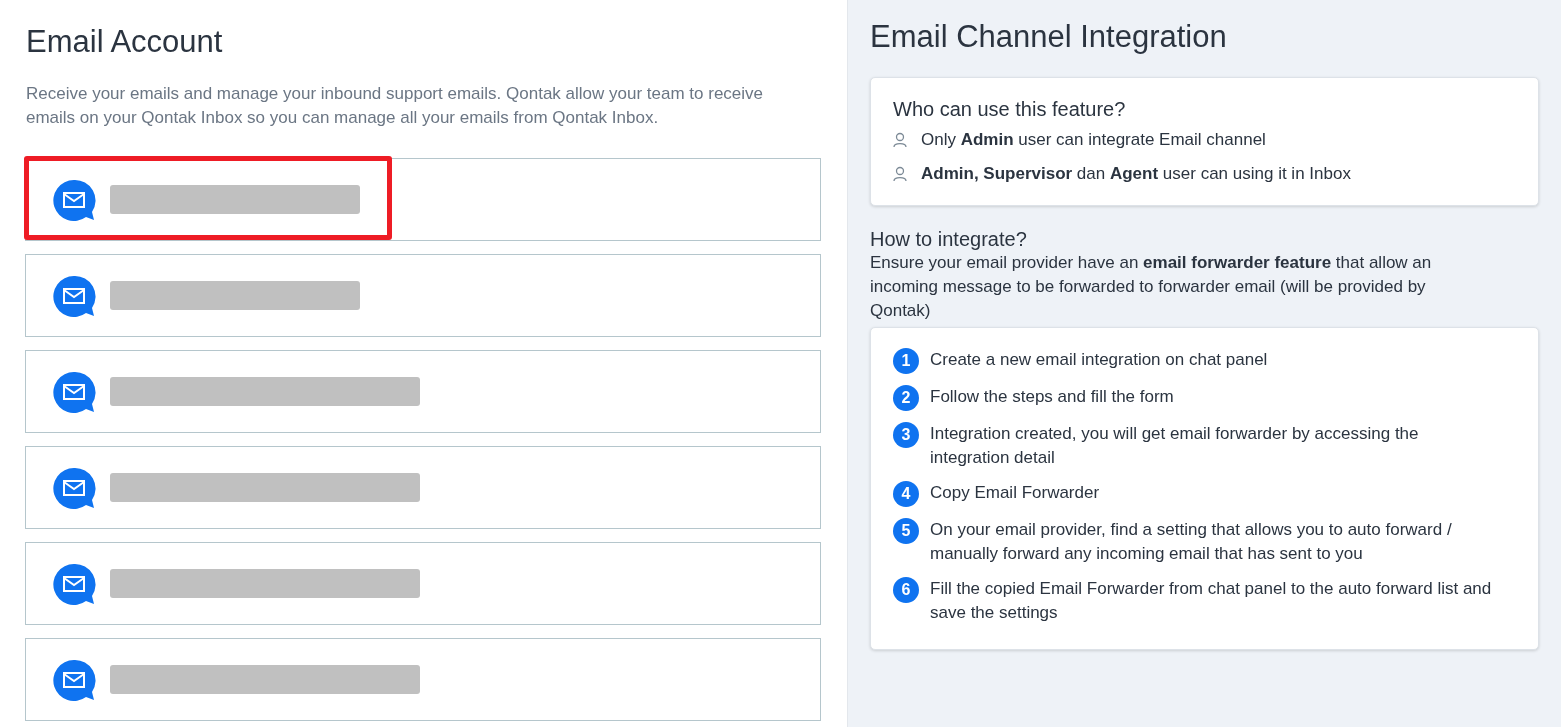 This screenshot has width=1561, height=727. I want to click on permission-text: Admin, Supervisor dan Agent user can using it in Inbox, so click(1136, 174).